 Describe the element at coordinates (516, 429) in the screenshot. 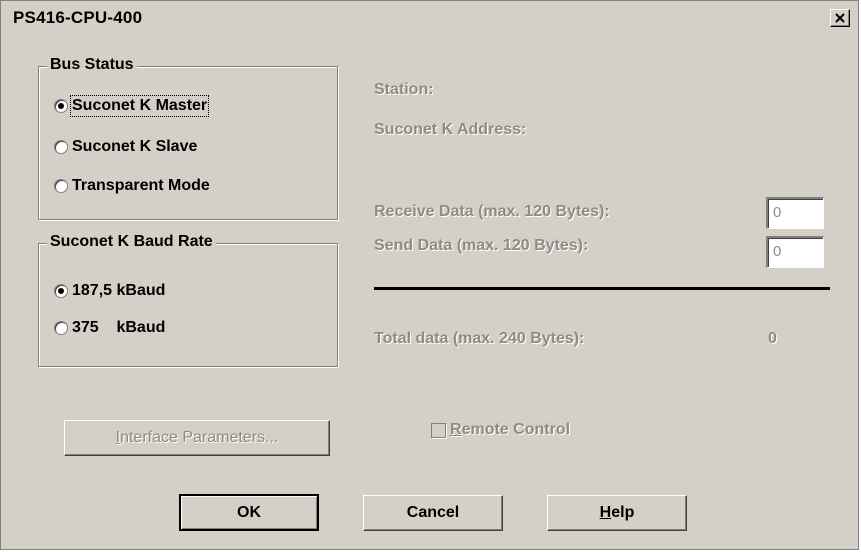

I see `remote-control-label: emote Control` at that location.